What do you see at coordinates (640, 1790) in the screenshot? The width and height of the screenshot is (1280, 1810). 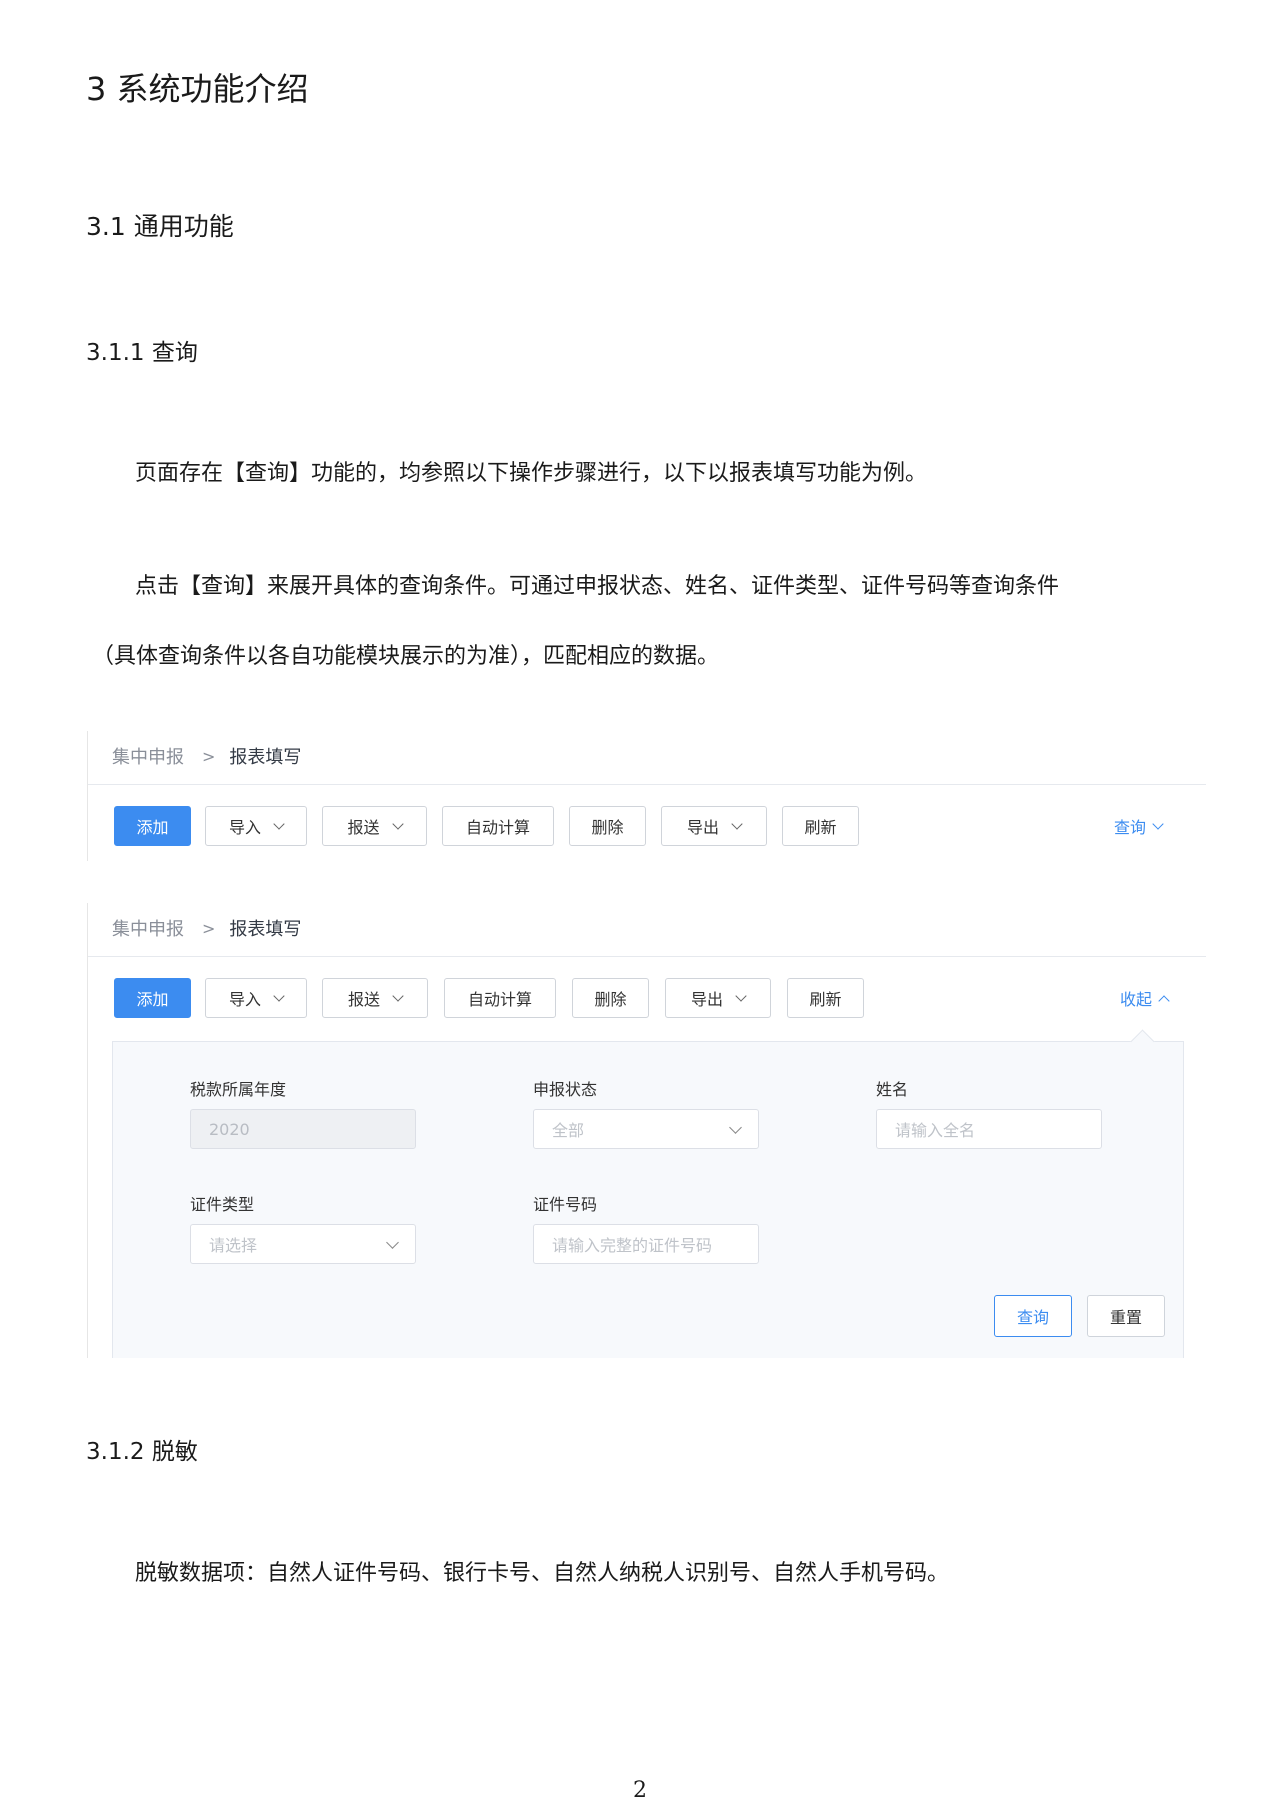 I see `page-number: 2` at bounding box center [640, 1790].